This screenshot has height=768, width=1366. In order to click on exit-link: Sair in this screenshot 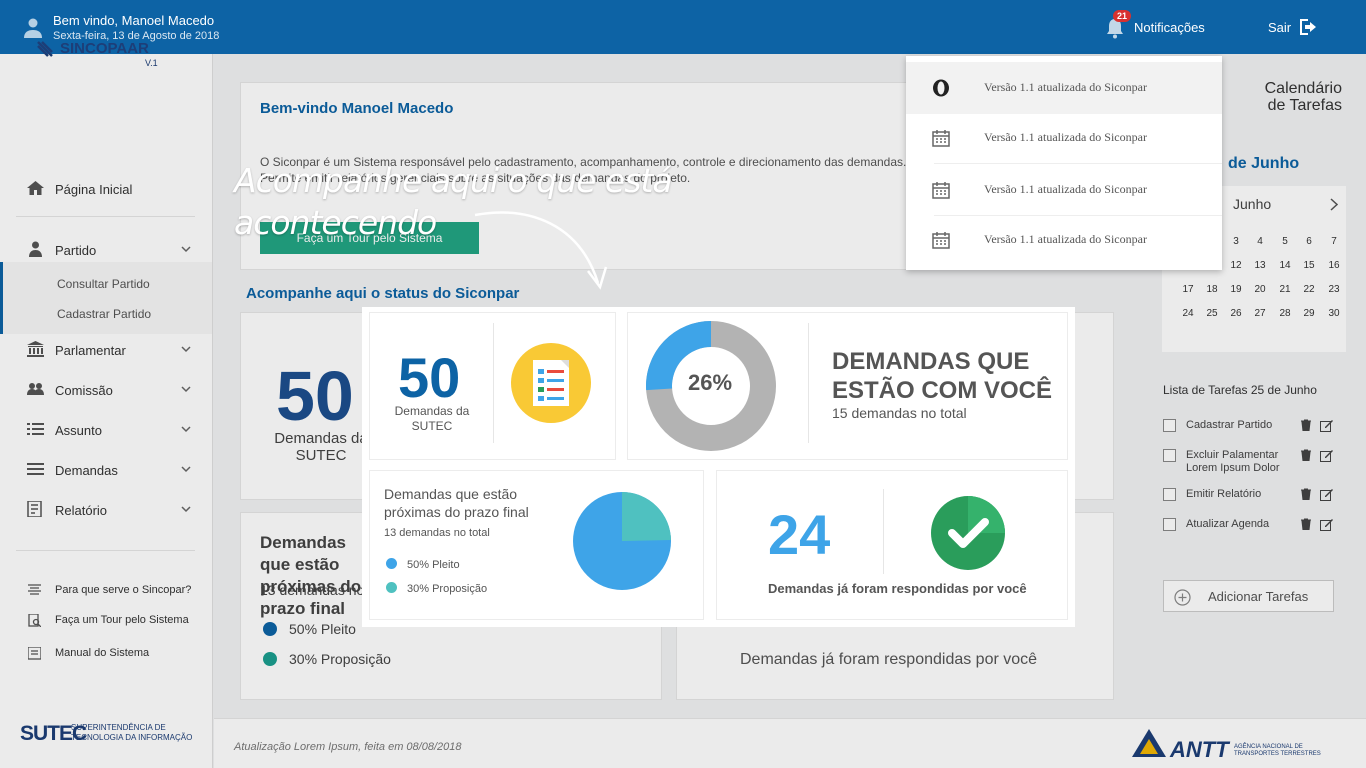, I will do `click(1279, 27)`.